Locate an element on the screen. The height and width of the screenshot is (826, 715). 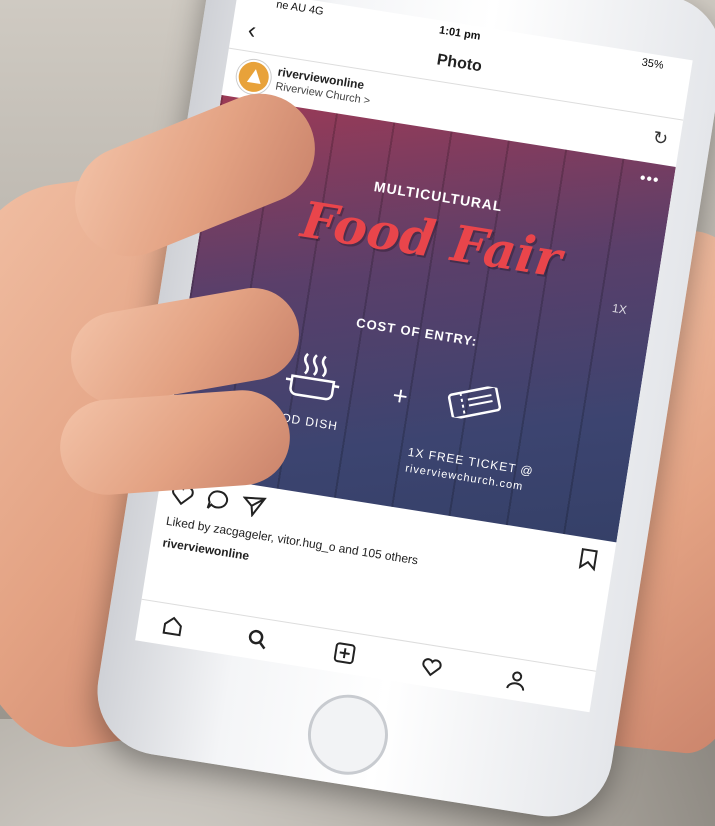
caption-username: riverviewonline is located at coordinates (206, 548).